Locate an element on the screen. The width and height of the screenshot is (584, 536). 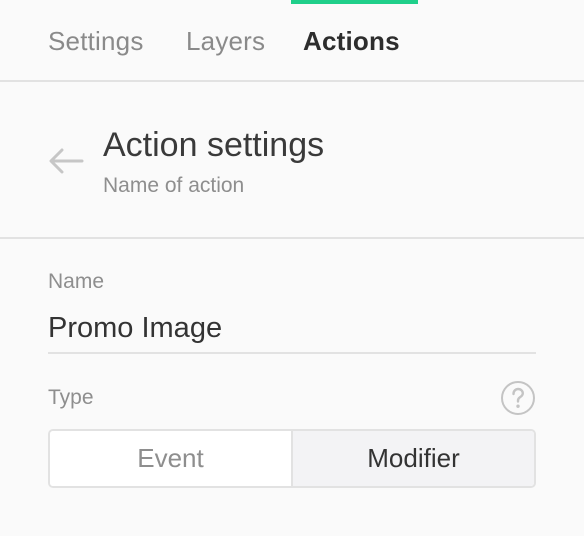
question-circle-icon is located at coordinates (518, 398).